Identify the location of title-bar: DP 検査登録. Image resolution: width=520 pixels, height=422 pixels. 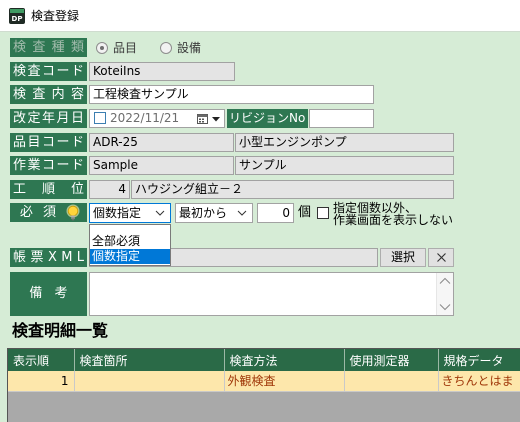
(260, 16).